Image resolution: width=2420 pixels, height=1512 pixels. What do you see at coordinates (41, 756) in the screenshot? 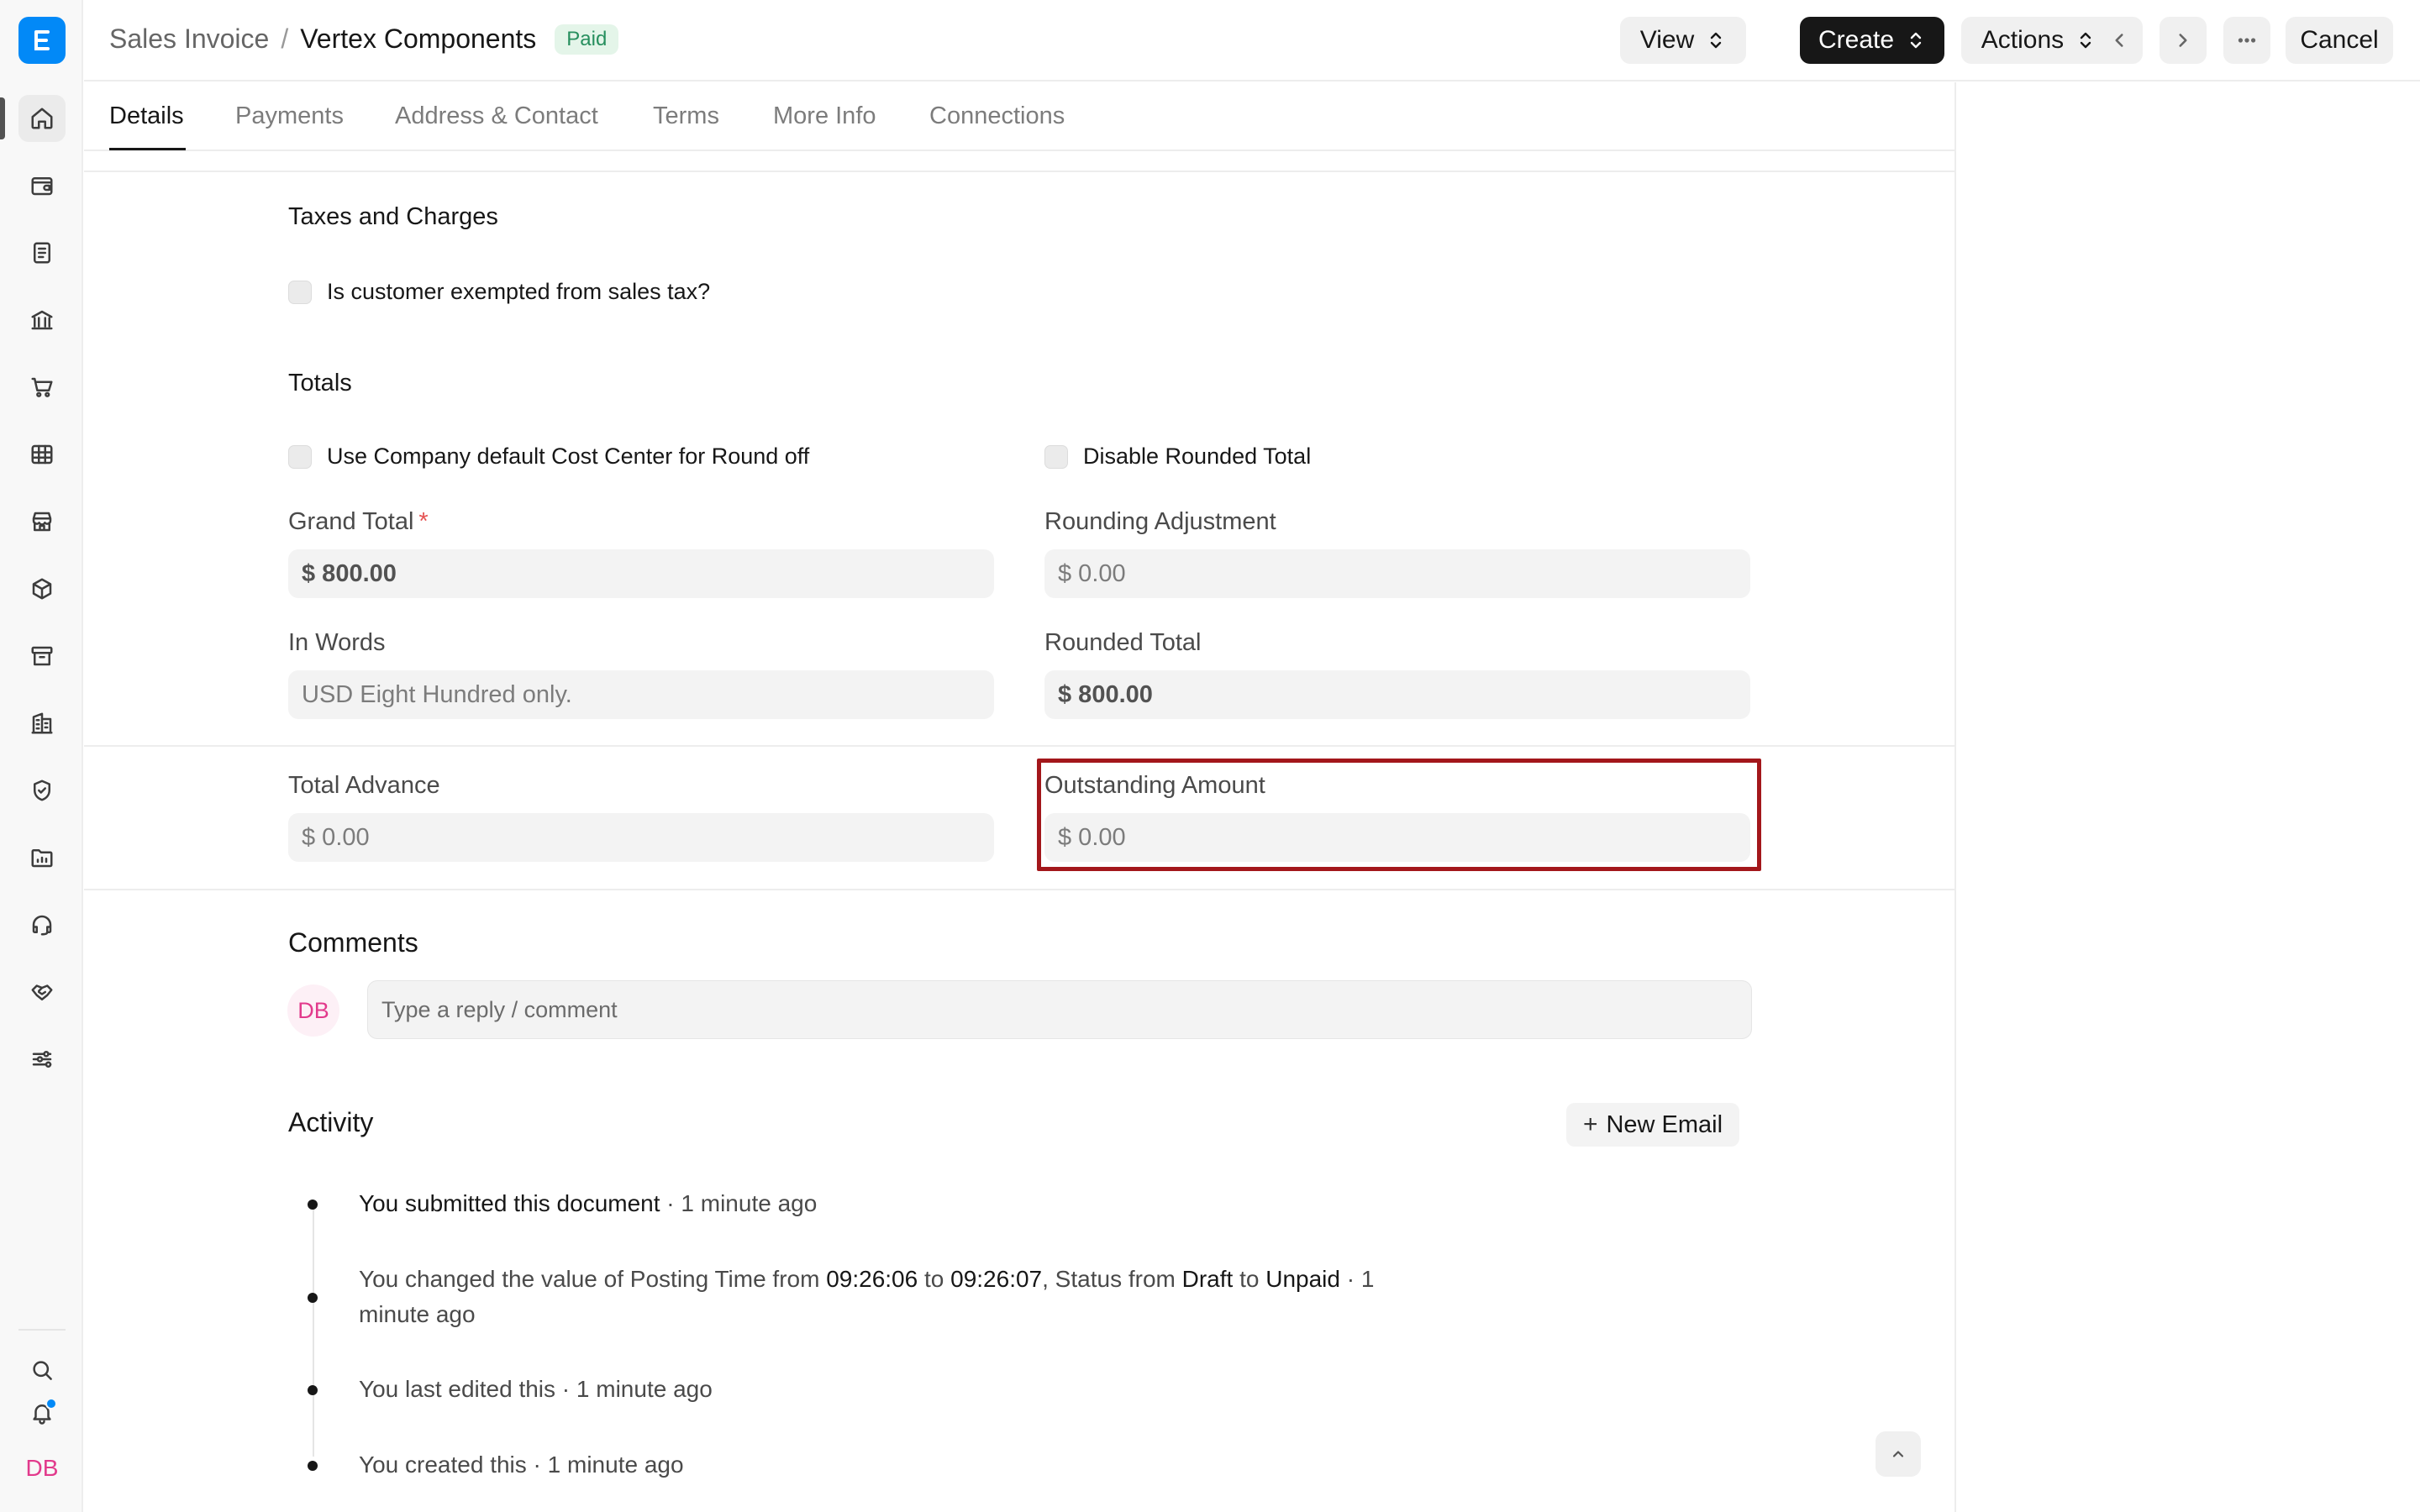
I see `sidebar: DB` at bounding box center [41, 756].